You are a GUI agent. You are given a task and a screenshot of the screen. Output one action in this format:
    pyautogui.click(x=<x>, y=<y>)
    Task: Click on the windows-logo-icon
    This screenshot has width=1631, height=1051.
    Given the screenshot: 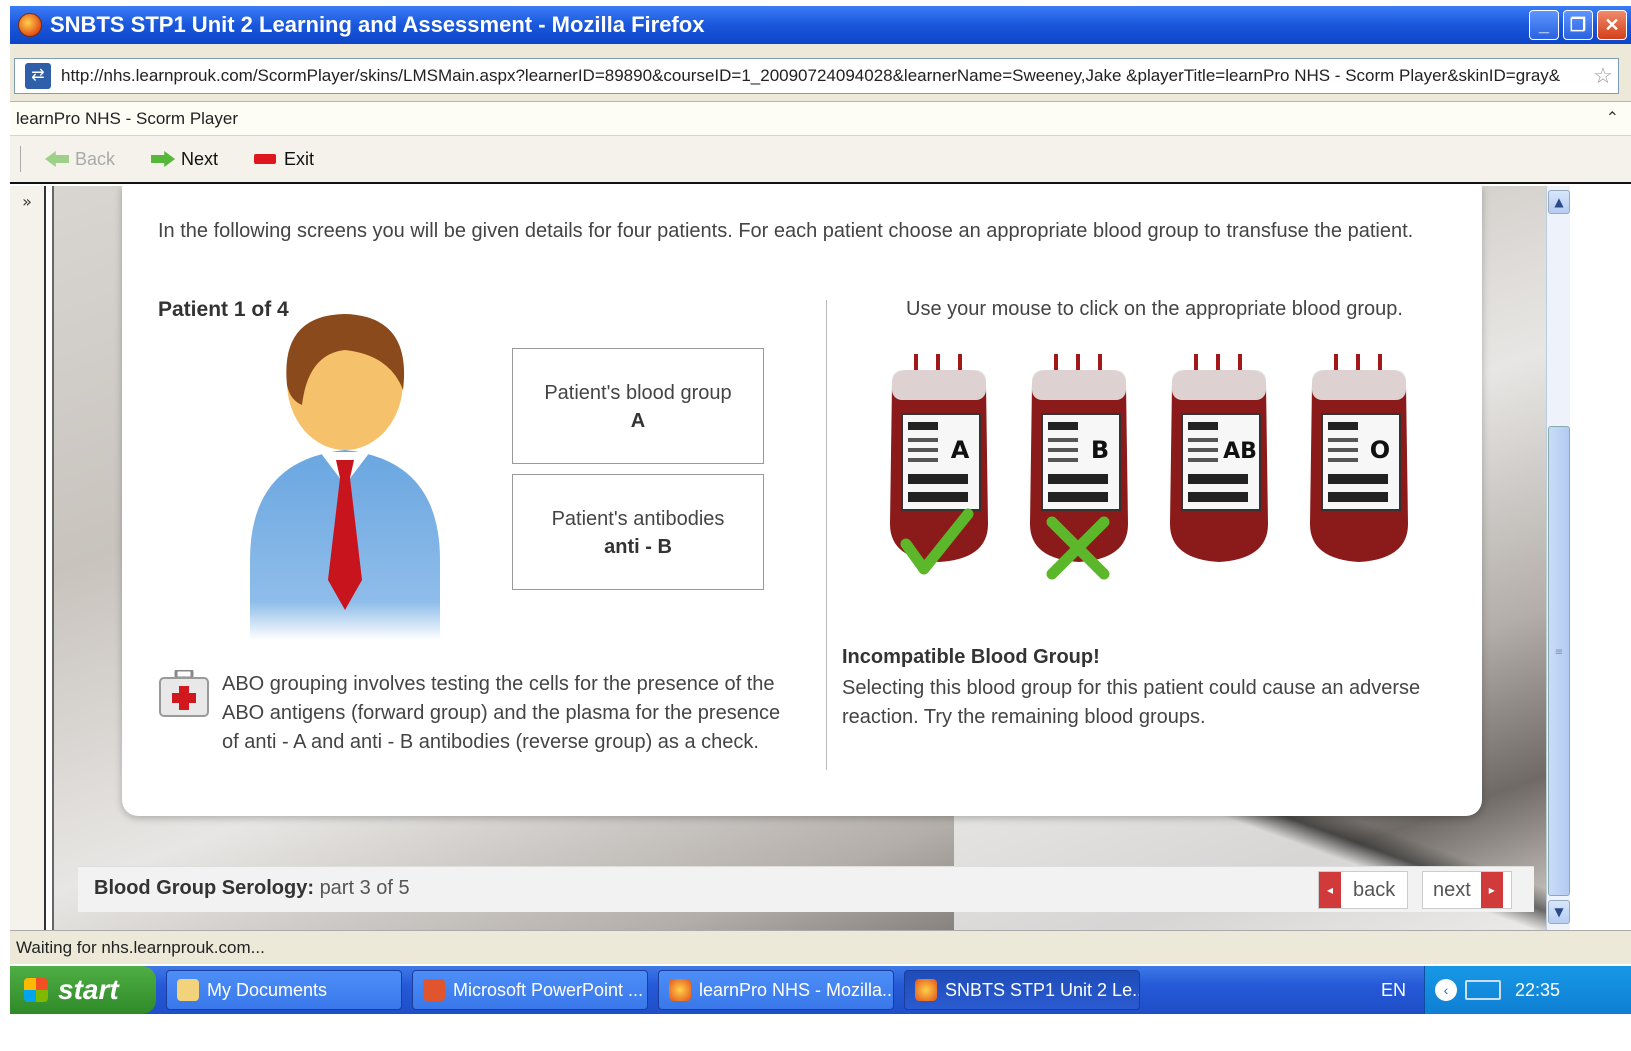 What is the action you would take?
    pyautogui.click(x=36, y=990)
    